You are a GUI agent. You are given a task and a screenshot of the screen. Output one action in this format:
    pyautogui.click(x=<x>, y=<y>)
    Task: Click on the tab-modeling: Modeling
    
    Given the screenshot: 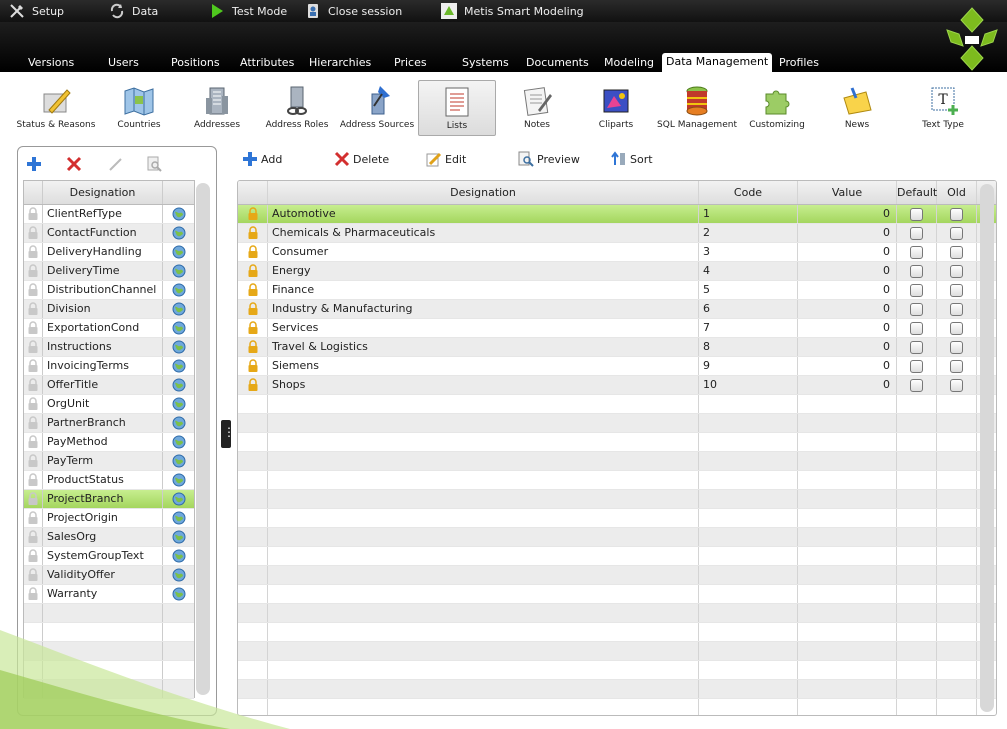 What is the action you would take?
    pyautogui.click(x=629, y=64)
    